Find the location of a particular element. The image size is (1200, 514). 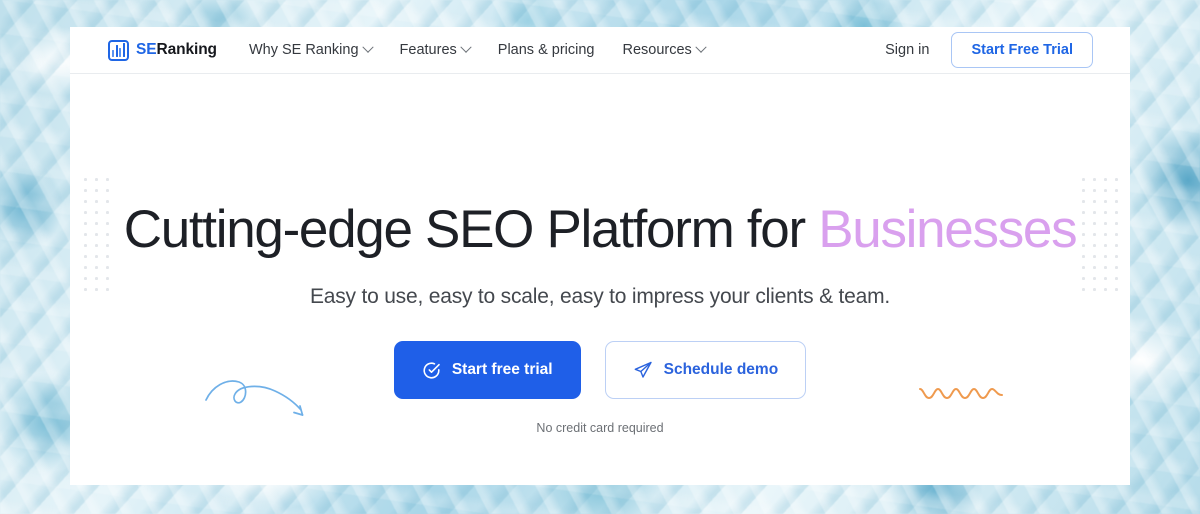

nav-item-why-se-ranking: Why SE Ranking is located at coordinates (311, 49).